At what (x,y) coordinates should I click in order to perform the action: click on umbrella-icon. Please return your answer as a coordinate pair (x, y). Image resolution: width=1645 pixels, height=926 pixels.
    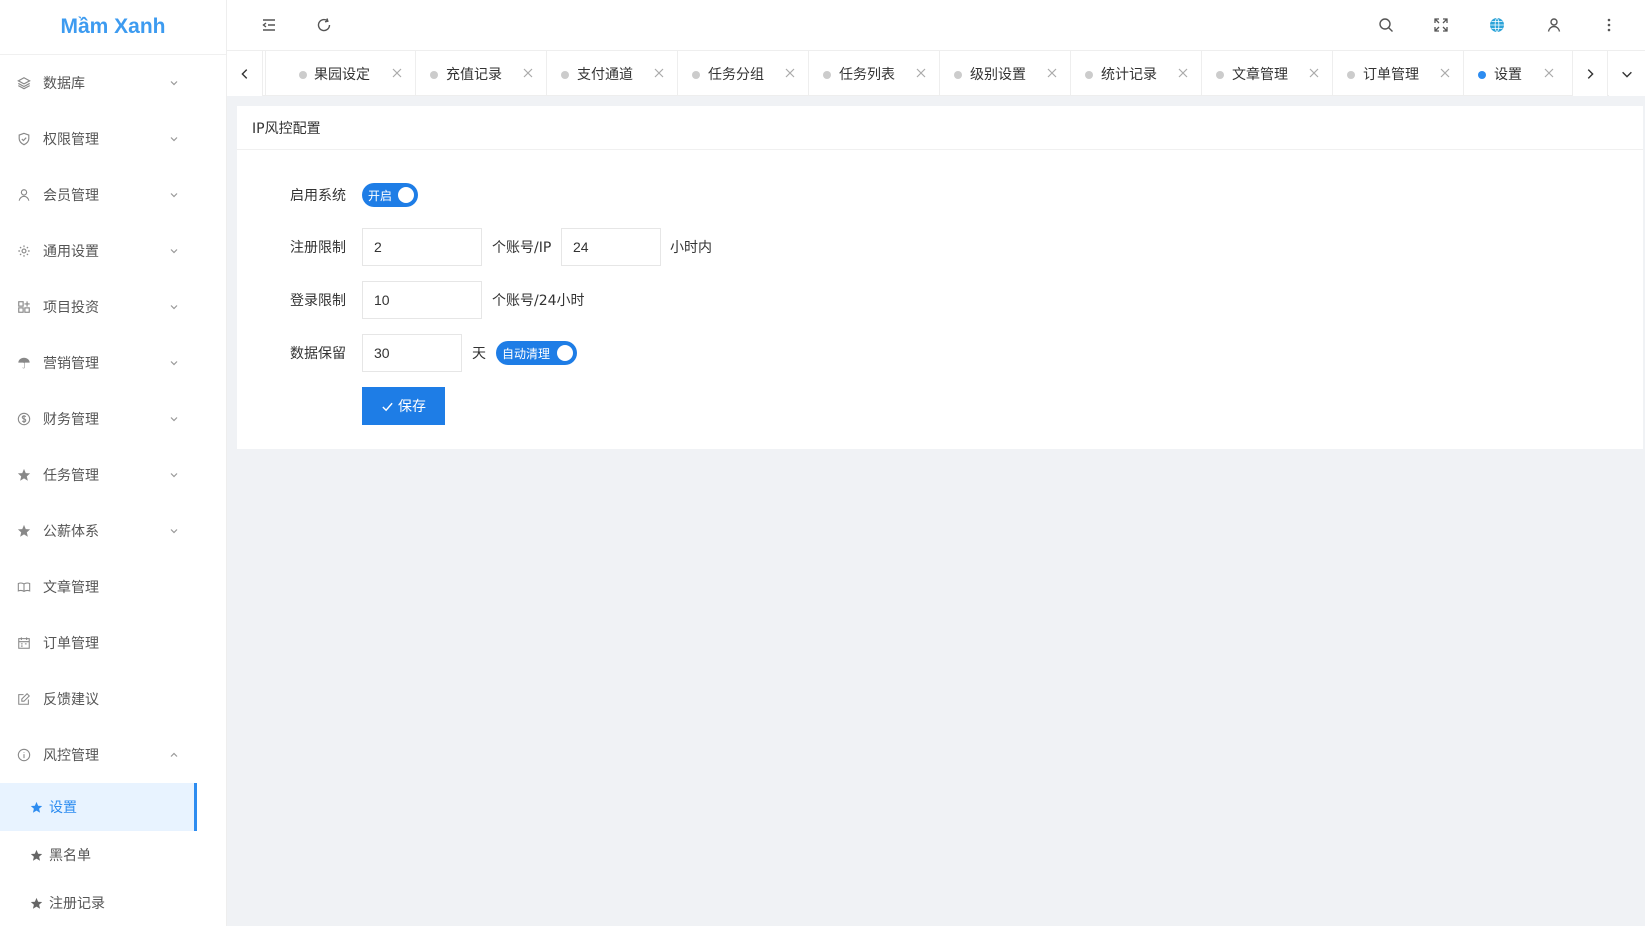
    Looking at the image, I should click on (24, 363).